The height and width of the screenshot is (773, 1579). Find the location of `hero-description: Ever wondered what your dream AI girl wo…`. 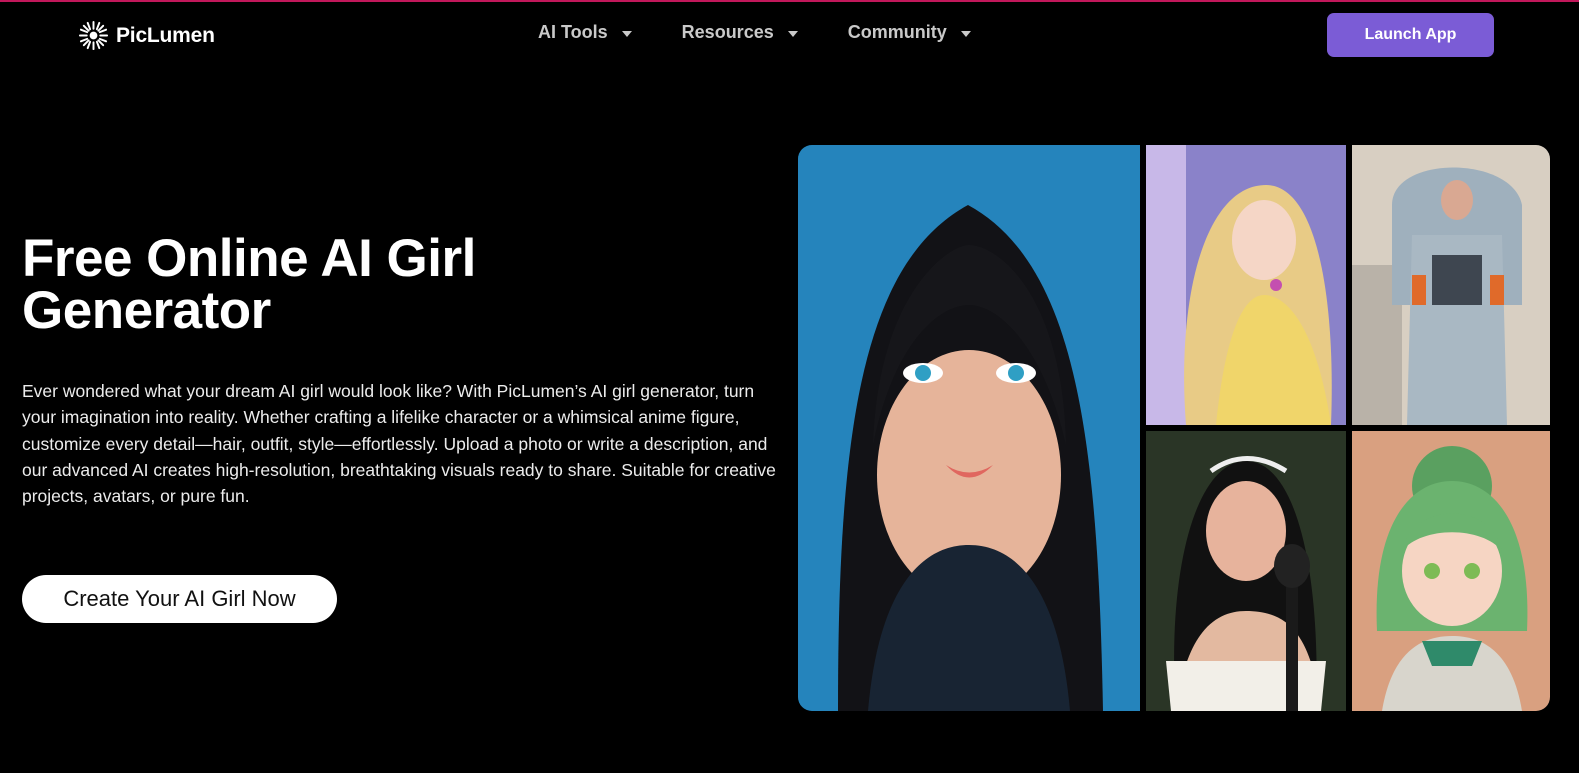

hero-description: Ever wondered what your dream AI girl wo… is located at coordinates (399, 444).